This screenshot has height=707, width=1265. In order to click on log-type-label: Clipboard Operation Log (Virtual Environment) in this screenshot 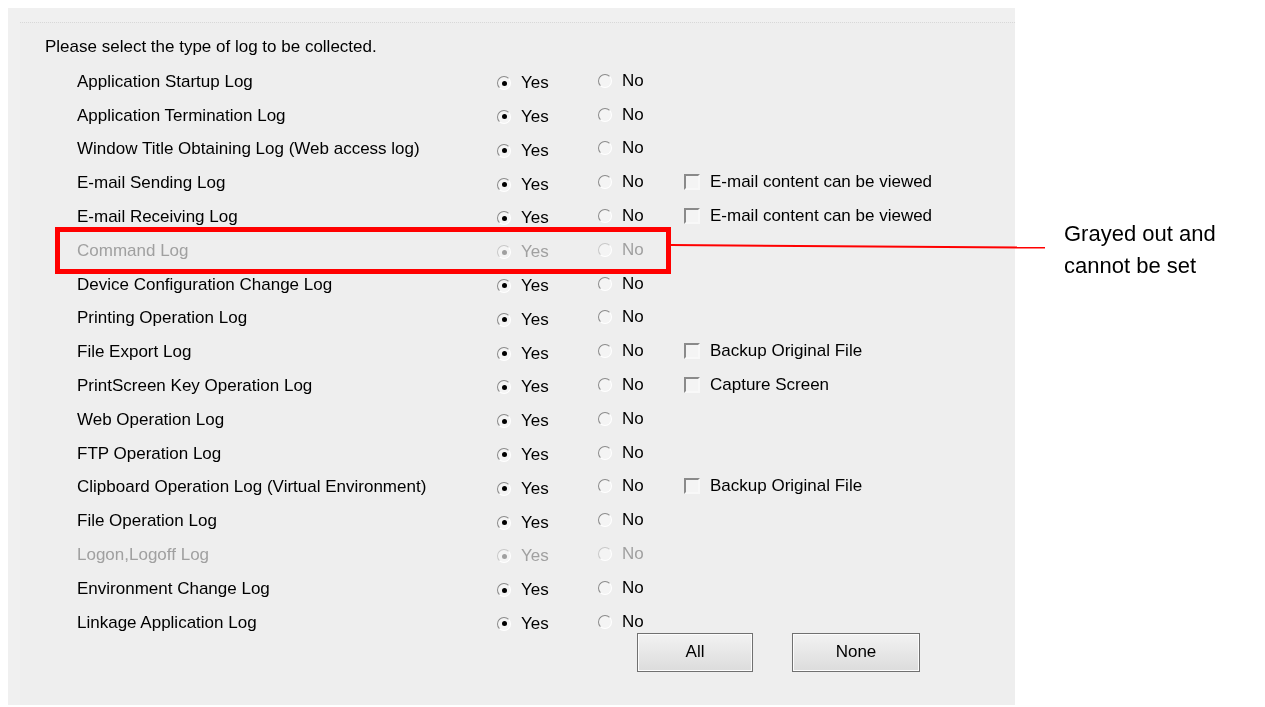, I will do `click(252, 487)`.